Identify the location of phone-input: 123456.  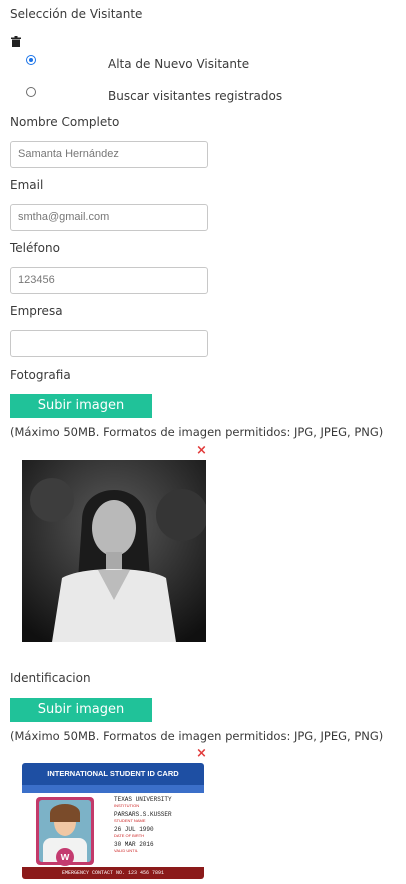
(109, 280).